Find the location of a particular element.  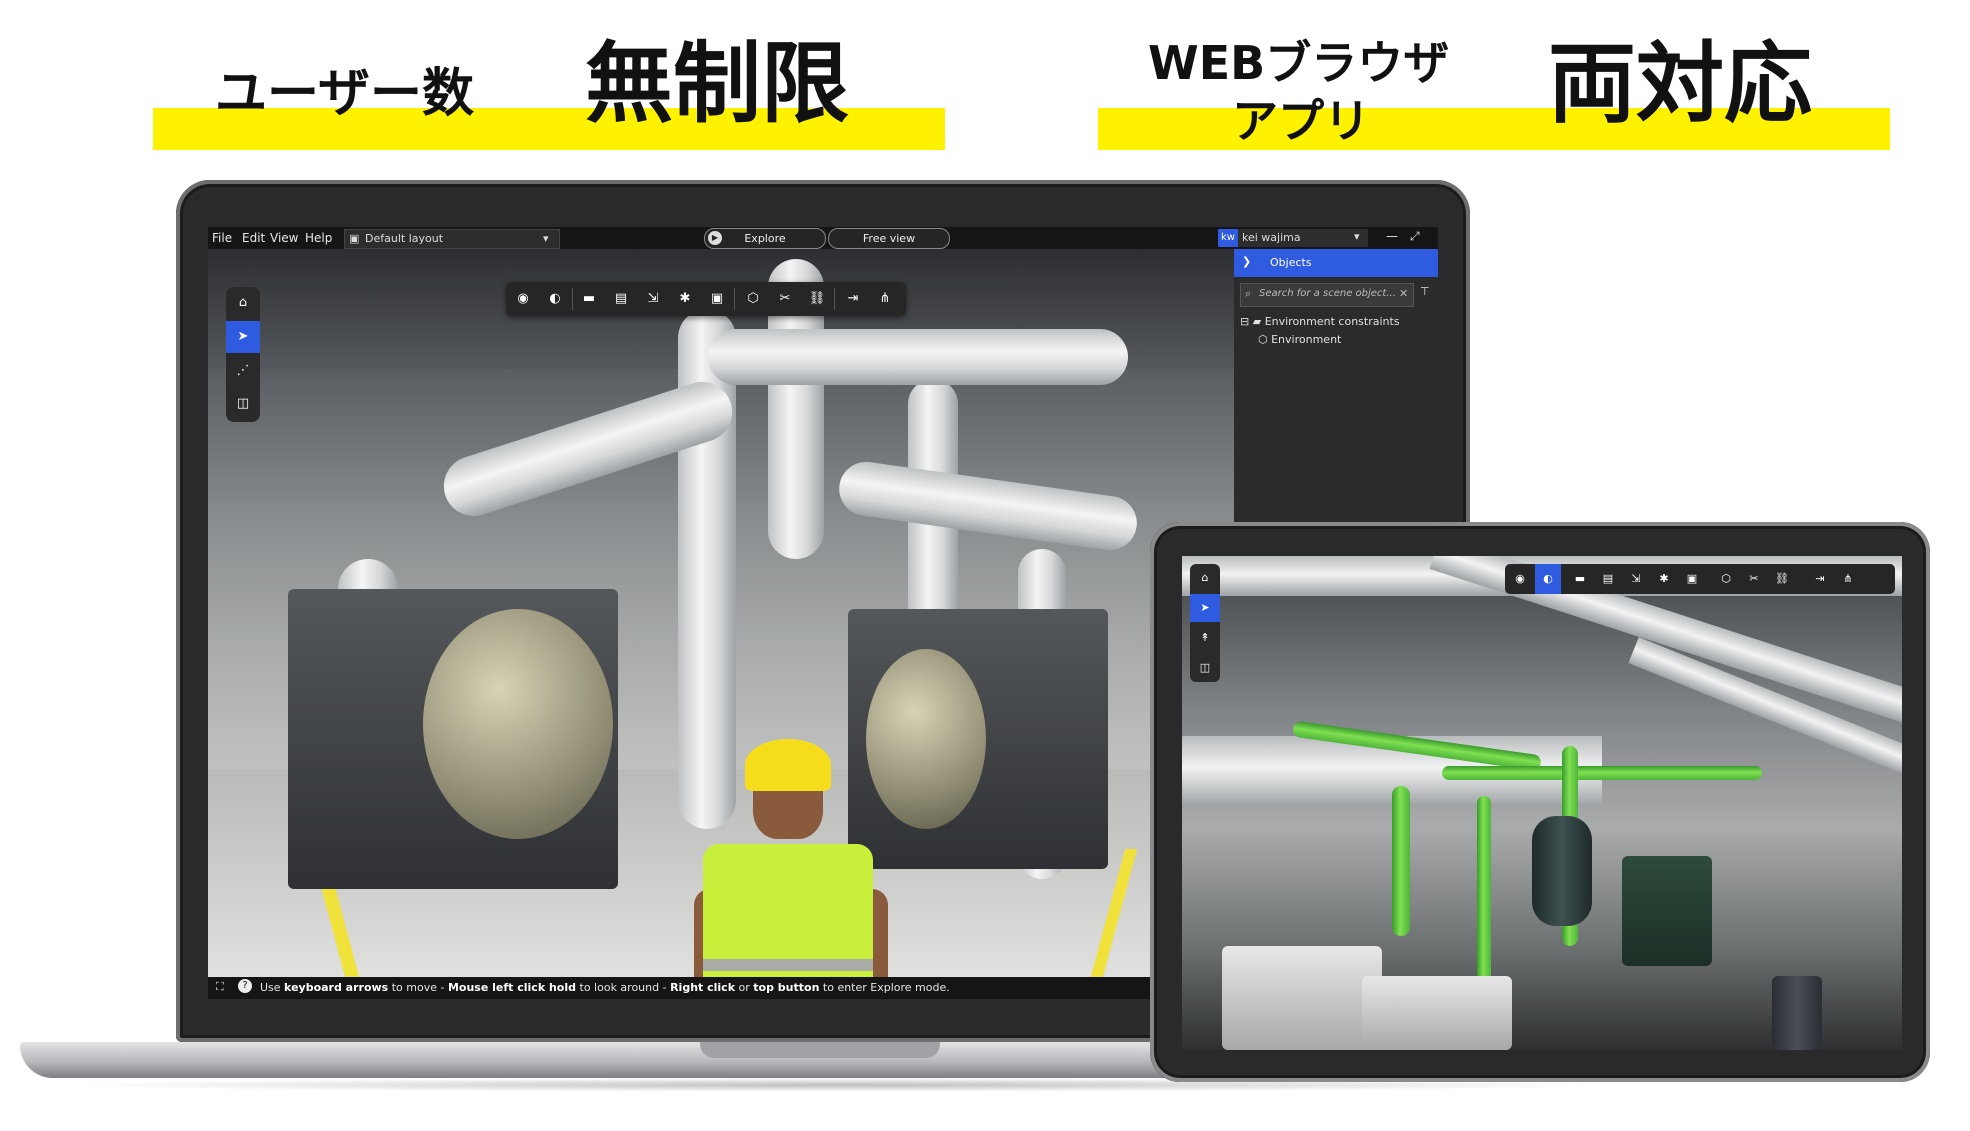

user-name: kei wajima is located at coordinates (1271, 237).